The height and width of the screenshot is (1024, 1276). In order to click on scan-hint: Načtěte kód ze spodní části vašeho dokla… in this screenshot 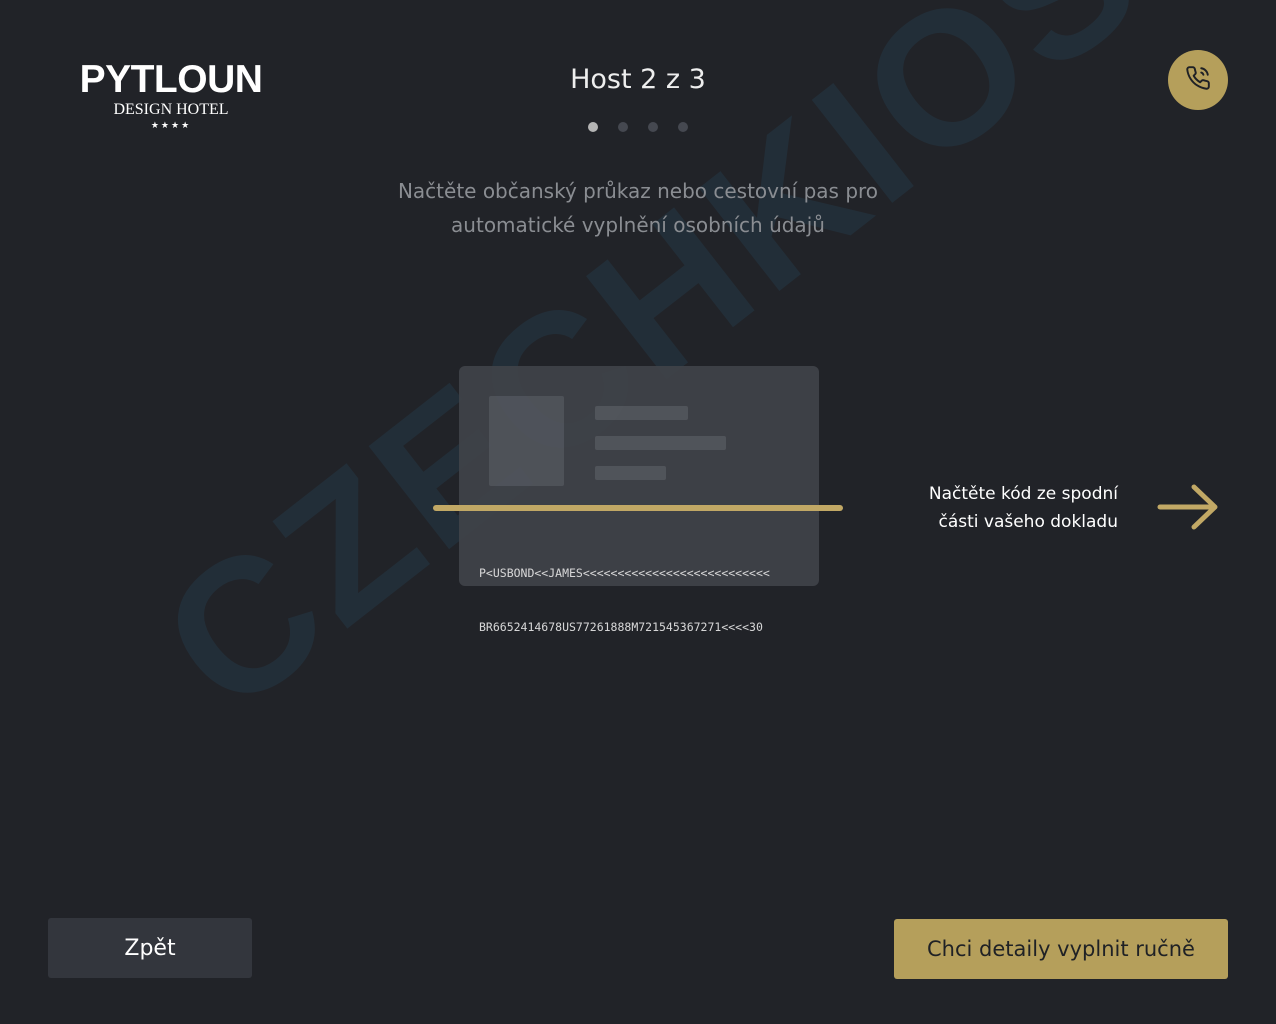, I will do `click(999, 508)`.